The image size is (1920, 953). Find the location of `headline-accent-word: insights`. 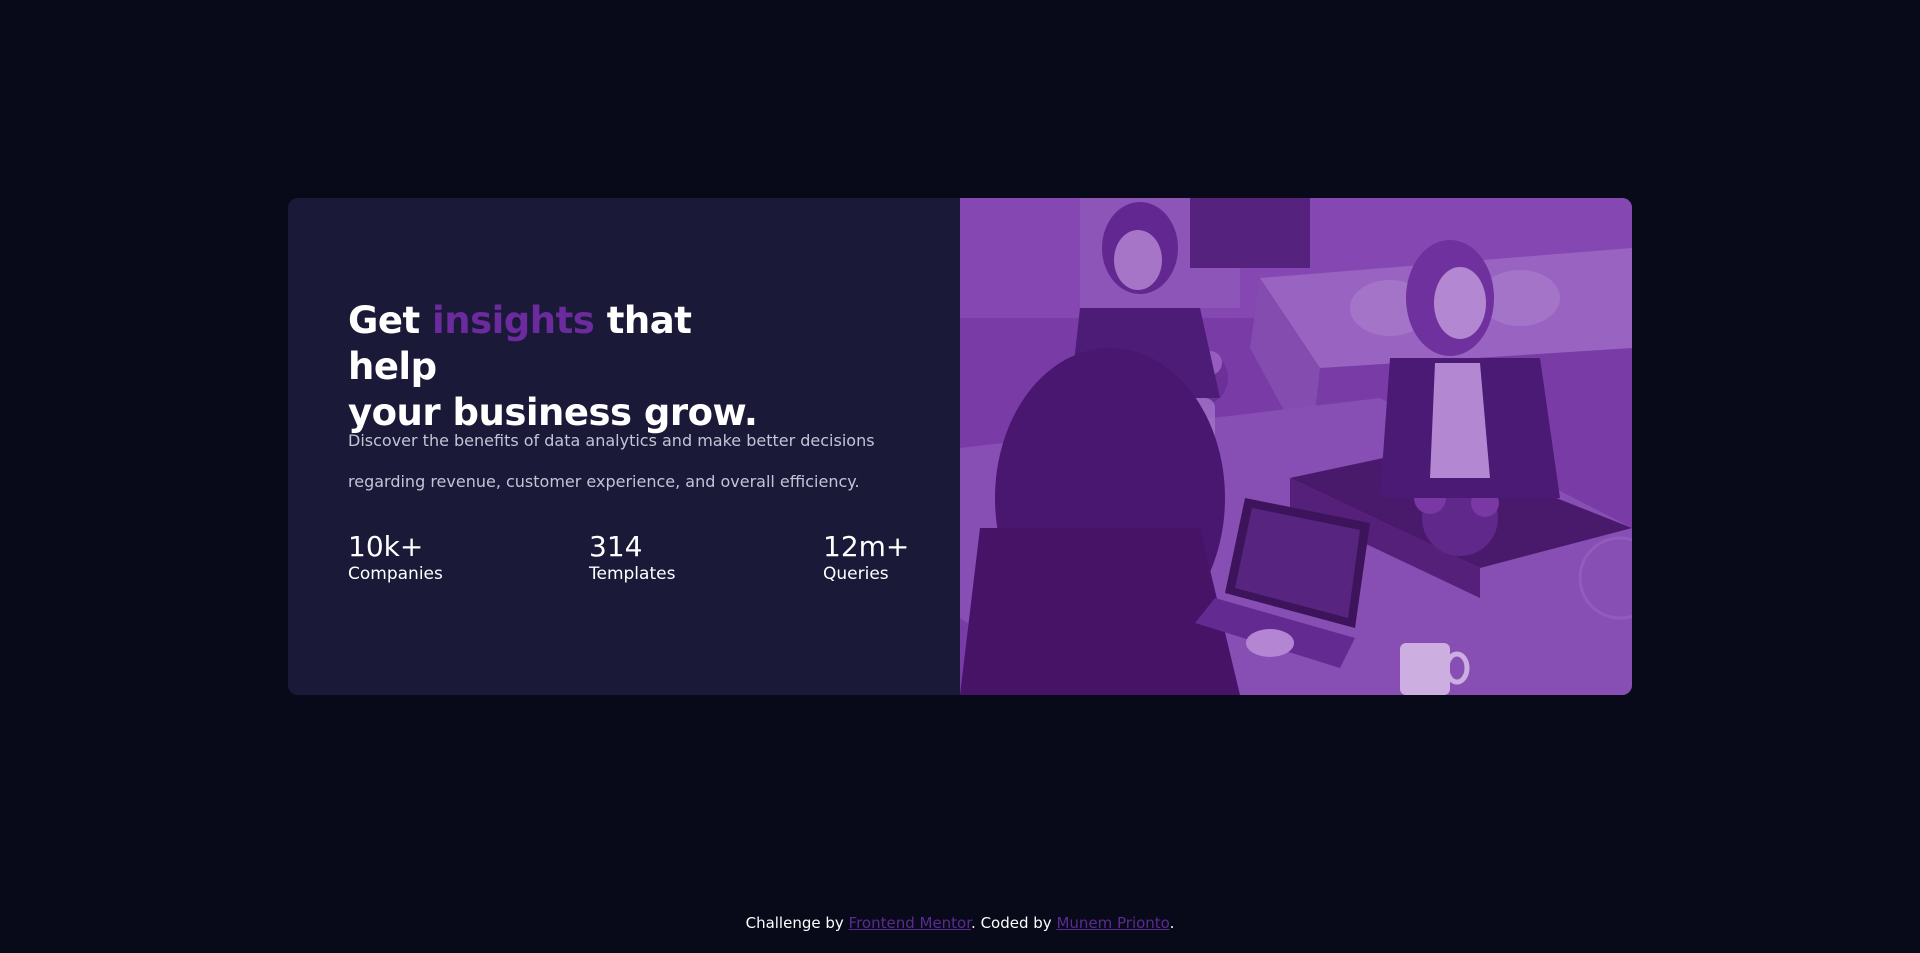

headline-accent-word: insights is located at coordinates (513, 320).